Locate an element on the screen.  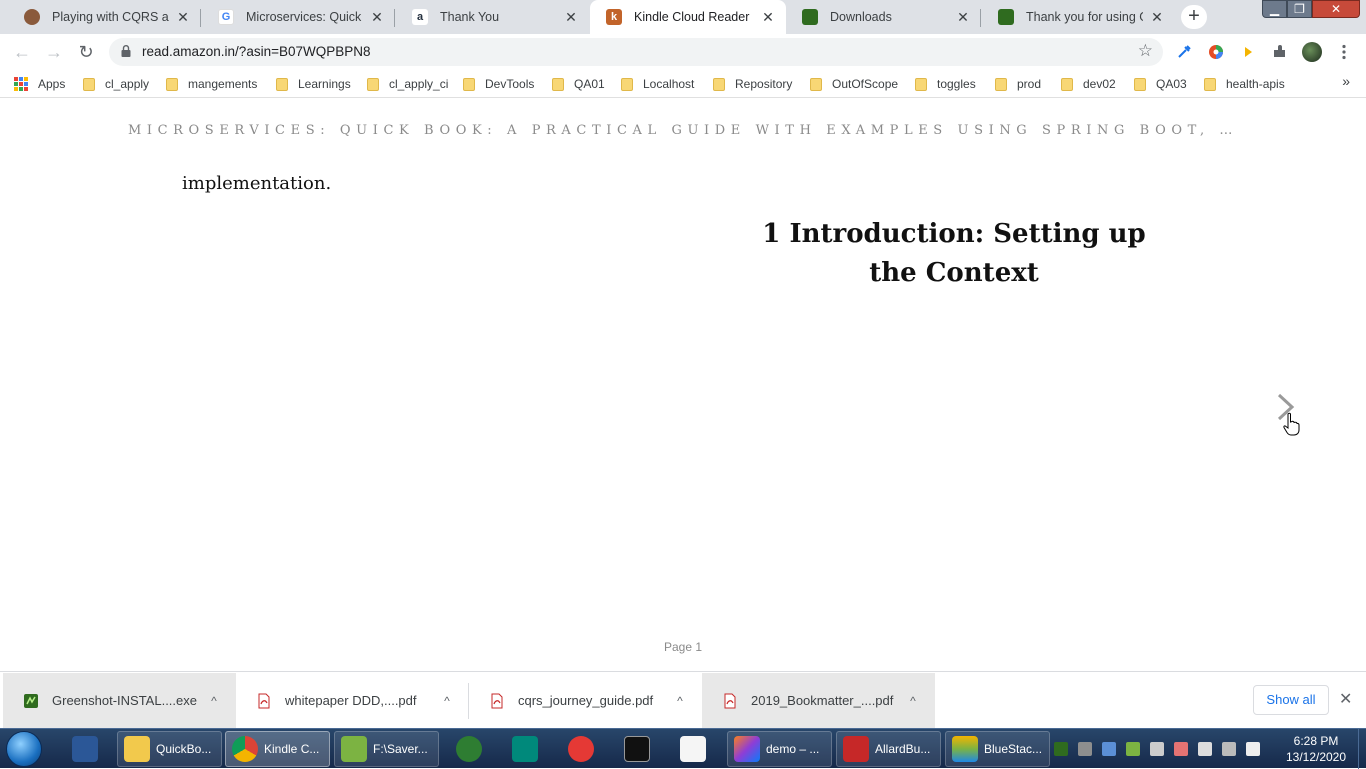
display-tray-icon is located at coordinates (1229, 749).